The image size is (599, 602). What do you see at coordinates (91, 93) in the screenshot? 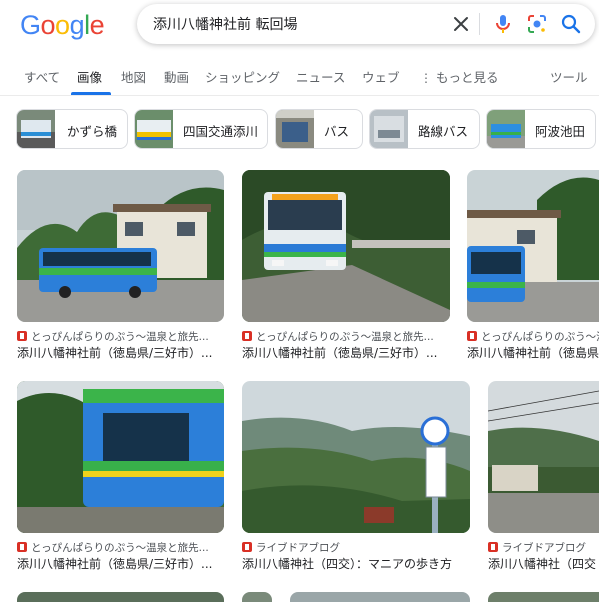
I see `active-tab-indicator` at bounding box center [91, 93].